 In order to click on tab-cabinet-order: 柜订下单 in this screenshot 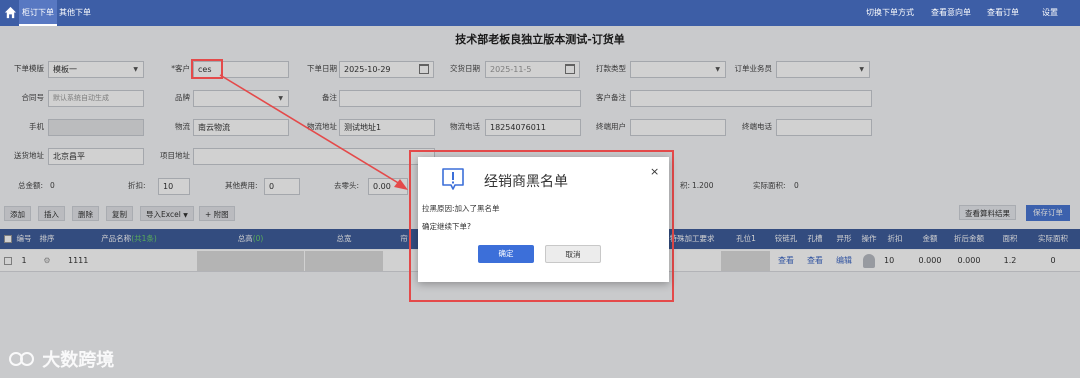, I will do `click(38, 13)`.